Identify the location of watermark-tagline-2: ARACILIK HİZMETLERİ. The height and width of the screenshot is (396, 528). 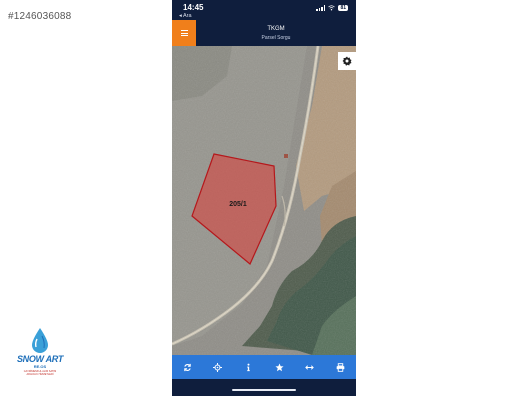
(40, 374).